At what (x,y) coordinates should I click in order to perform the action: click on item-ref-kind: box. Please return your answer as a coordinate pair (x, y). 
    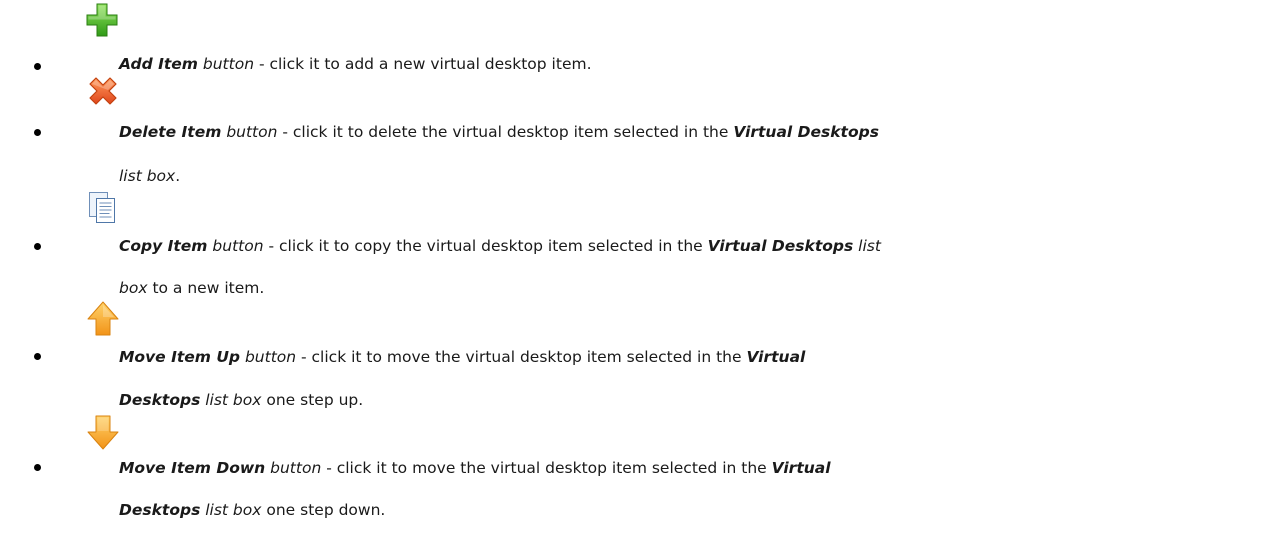
    Looking at the image, I should click on (133, 288).